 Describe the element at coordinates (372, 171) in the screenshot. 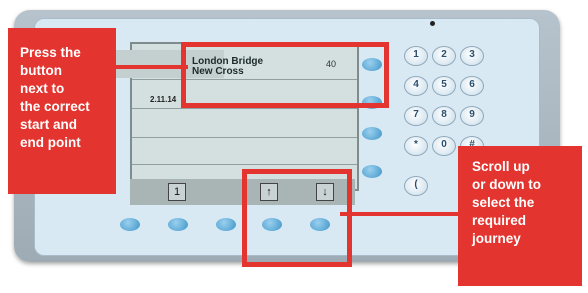

I see `select-row-4-button` at that location.